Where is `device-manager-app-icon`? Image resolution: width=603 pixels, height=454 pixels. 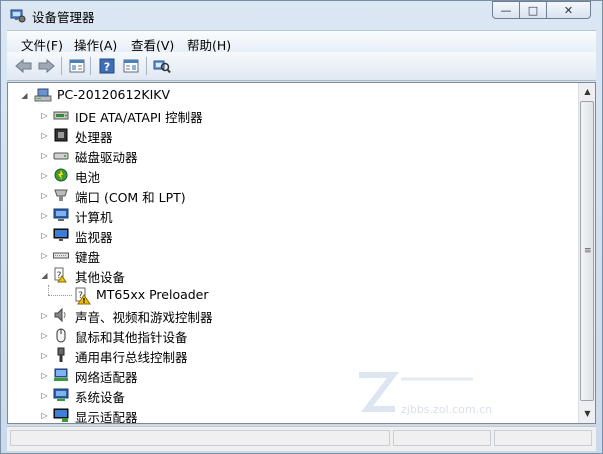 device-manager-app-icon is located at coordinates (18, 15).